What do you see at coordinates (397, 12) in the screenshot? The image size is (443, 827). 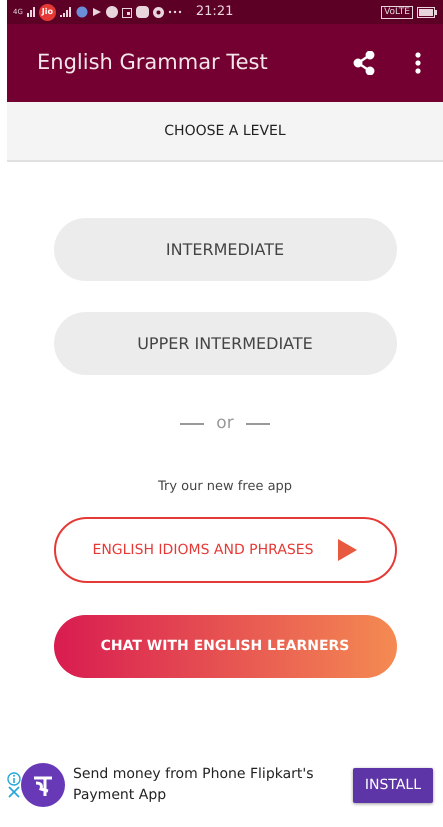 I see `volte-indicator: VoLTE` at bounding box center [397, 12].